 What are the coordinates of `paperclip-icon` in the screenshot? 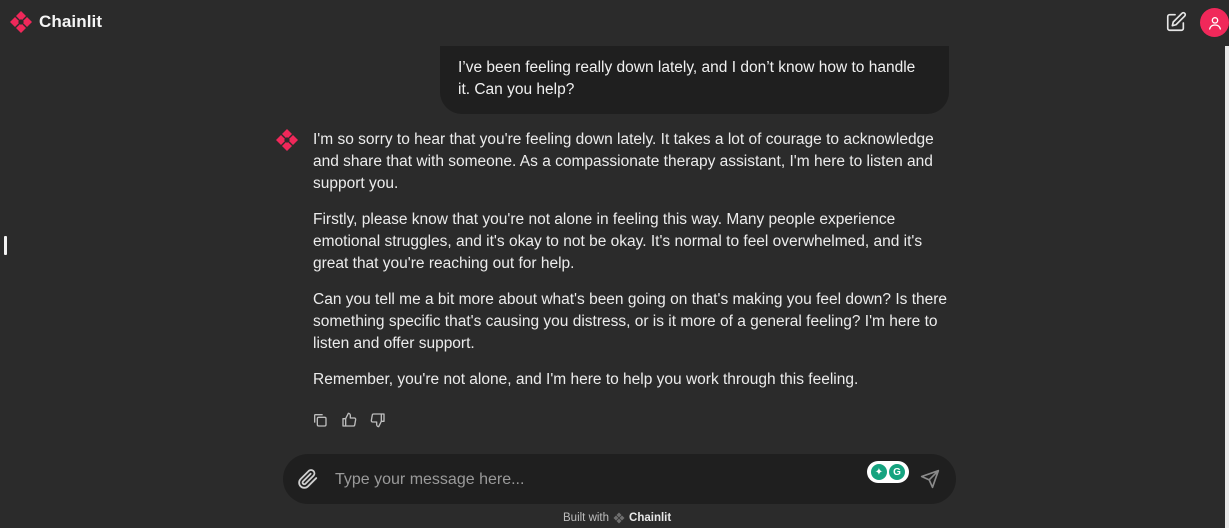 It's located at (308, 479).